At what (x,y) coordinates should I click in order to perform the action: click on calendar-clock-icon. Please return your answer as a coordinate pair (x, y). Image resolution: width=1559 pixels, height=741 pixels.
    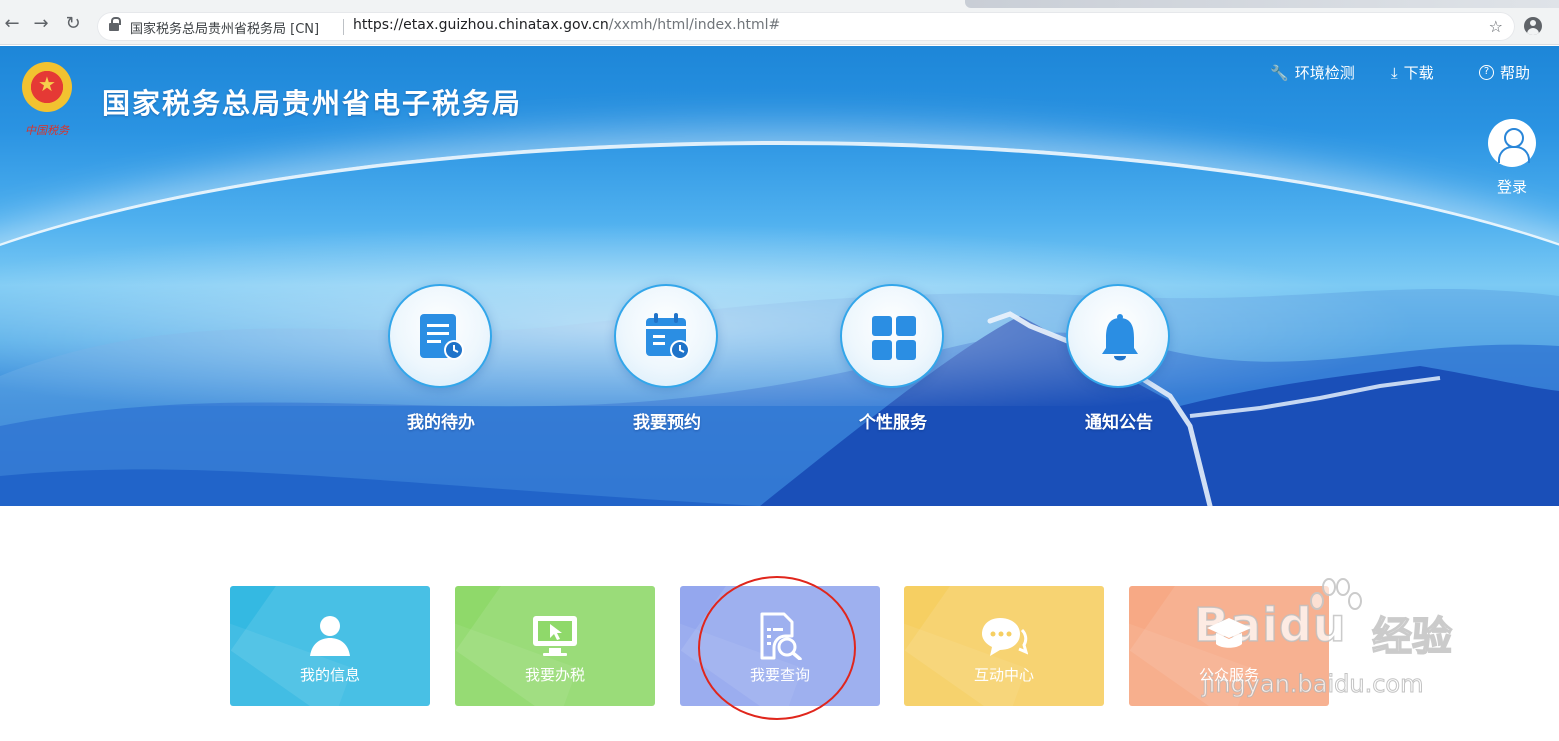
    Looking at the image, I should click on (668, 336).